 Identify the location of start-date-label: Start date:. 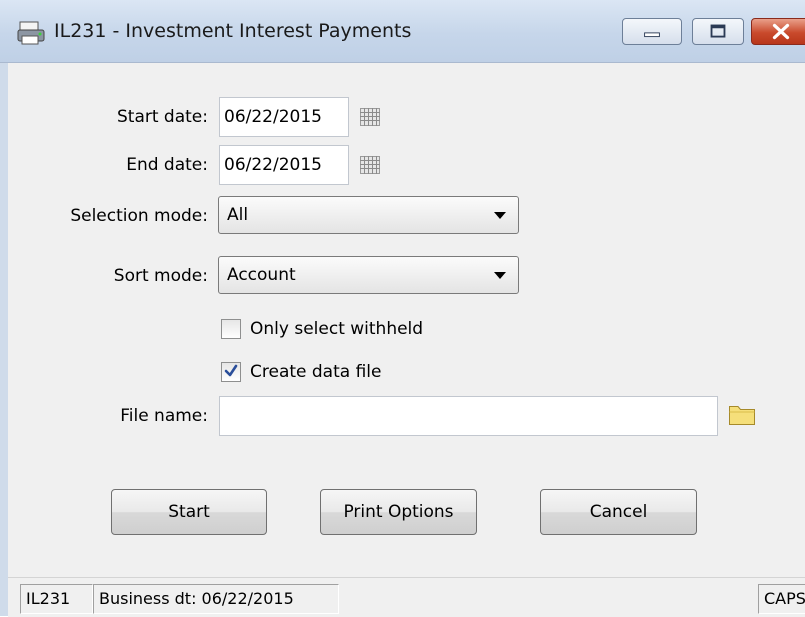
(162, 117).